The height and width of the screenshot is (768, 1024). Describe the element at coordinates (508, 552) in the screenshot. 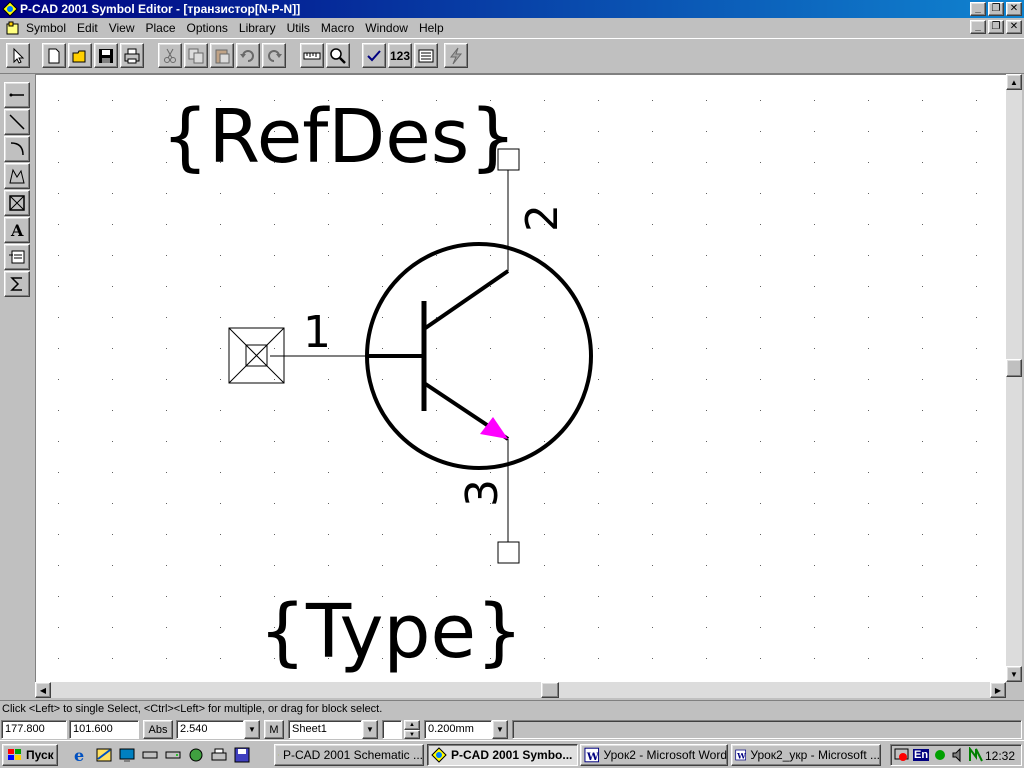

I see `pin-3-connection-point` at that location.